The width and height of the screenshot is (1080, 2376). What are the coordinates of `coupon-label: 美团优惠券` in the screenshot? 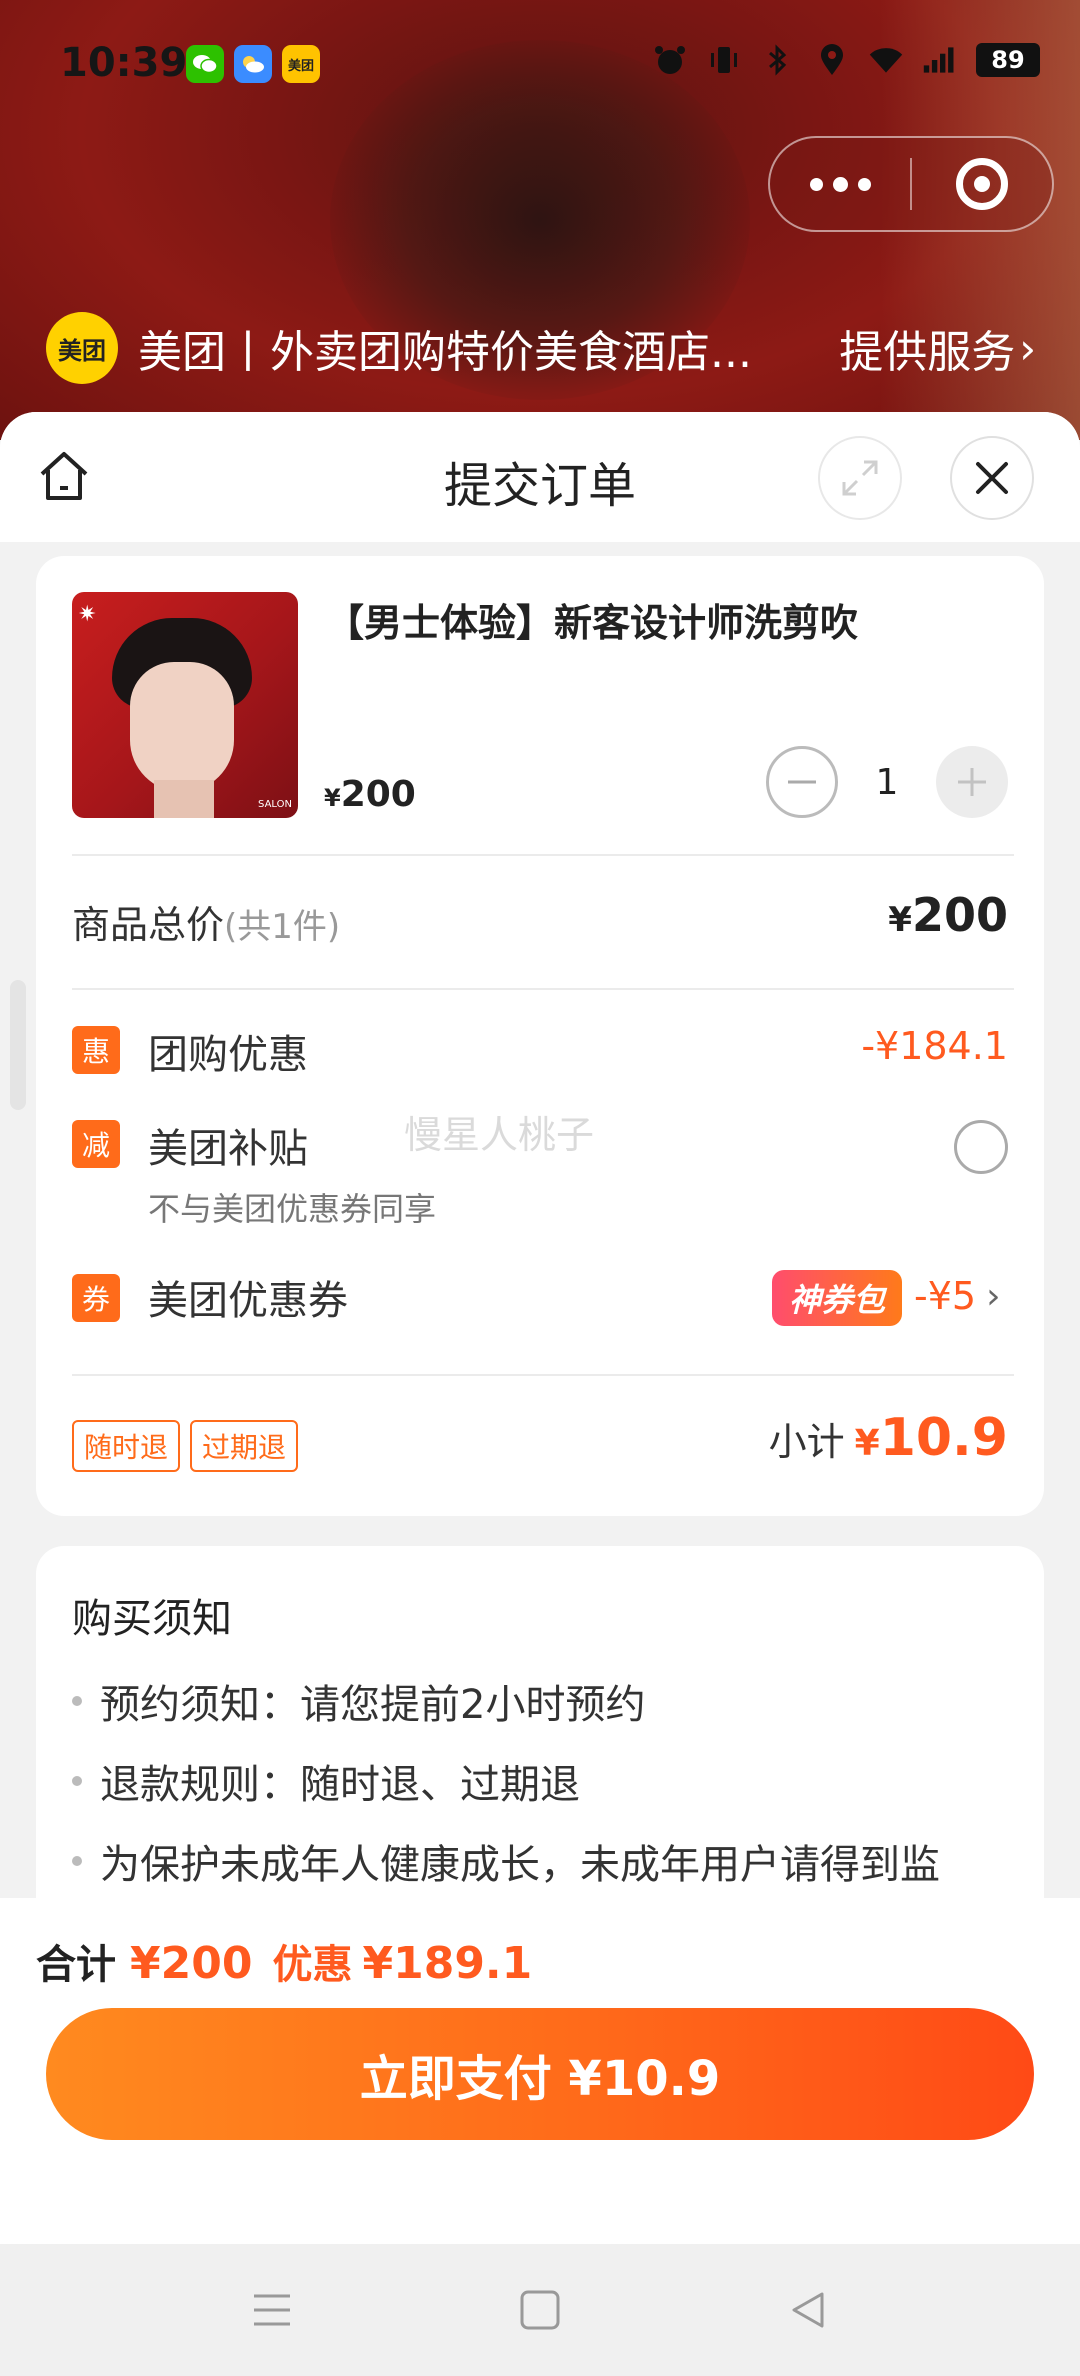 It's located at (248, 1301).